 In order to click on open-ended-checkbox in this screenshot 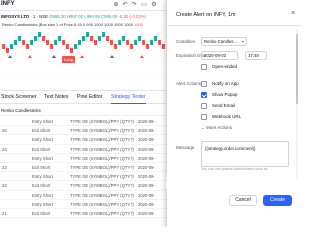, I will do `click(204, 67)`.